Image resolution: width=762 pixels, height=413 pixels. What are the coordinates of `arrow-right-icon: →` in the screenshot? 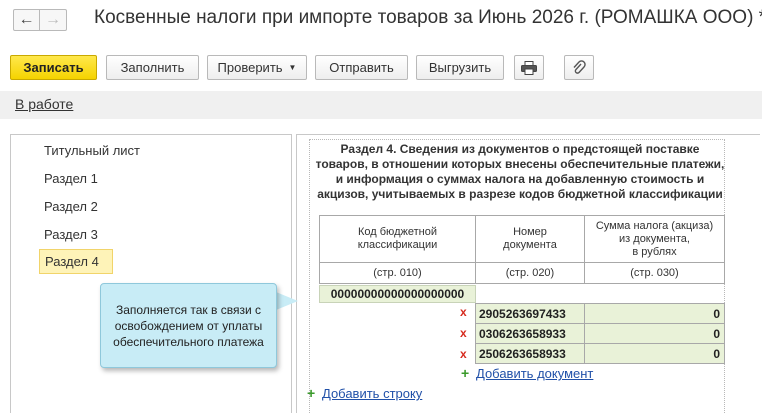 It's located at (53, 19).